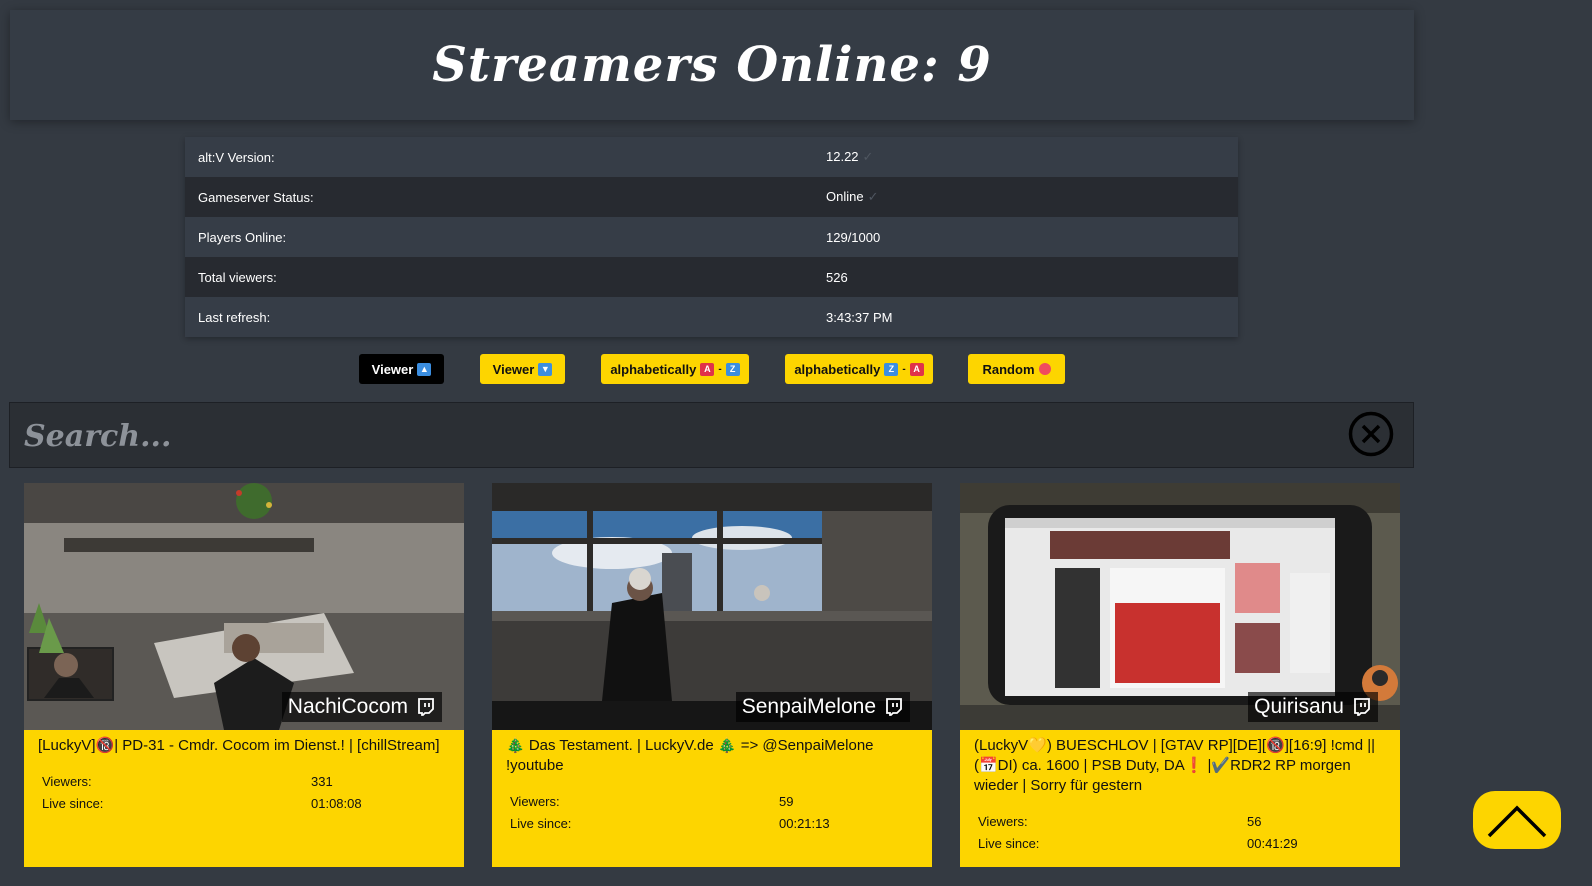  I want to click on info-value: 12.22 ✓, so click(850, 156).